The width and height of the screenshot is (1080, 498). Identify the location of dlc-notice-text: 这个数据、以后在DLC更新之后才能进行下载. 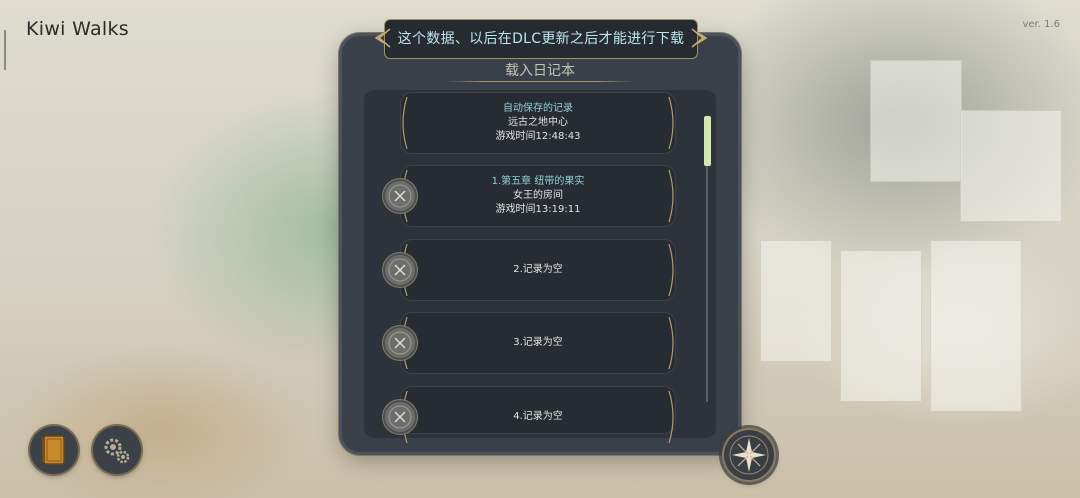
(541, 39).